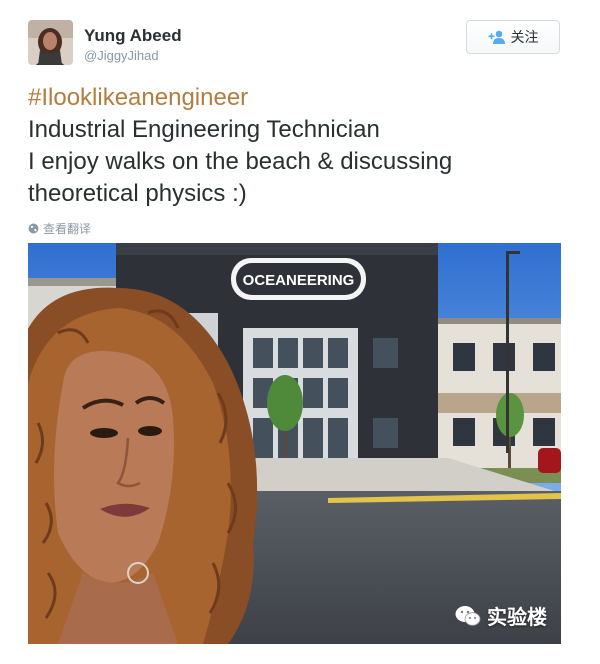 This screenshot has height=664, width=600. Describe the element at coordinates (468, 615) in the screenshot. I see `wechat-icon` at that location.